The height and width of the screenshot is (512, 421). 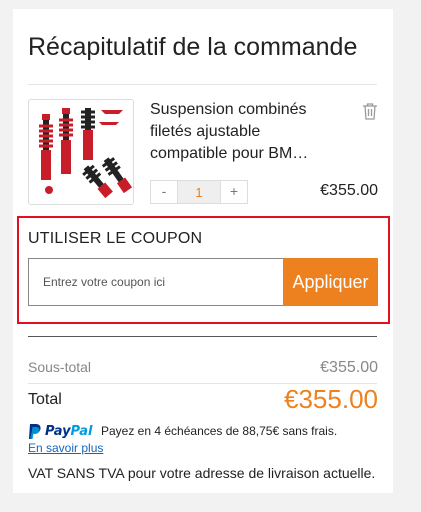 I want to click on coupon-input, so click(x=155, y=282).